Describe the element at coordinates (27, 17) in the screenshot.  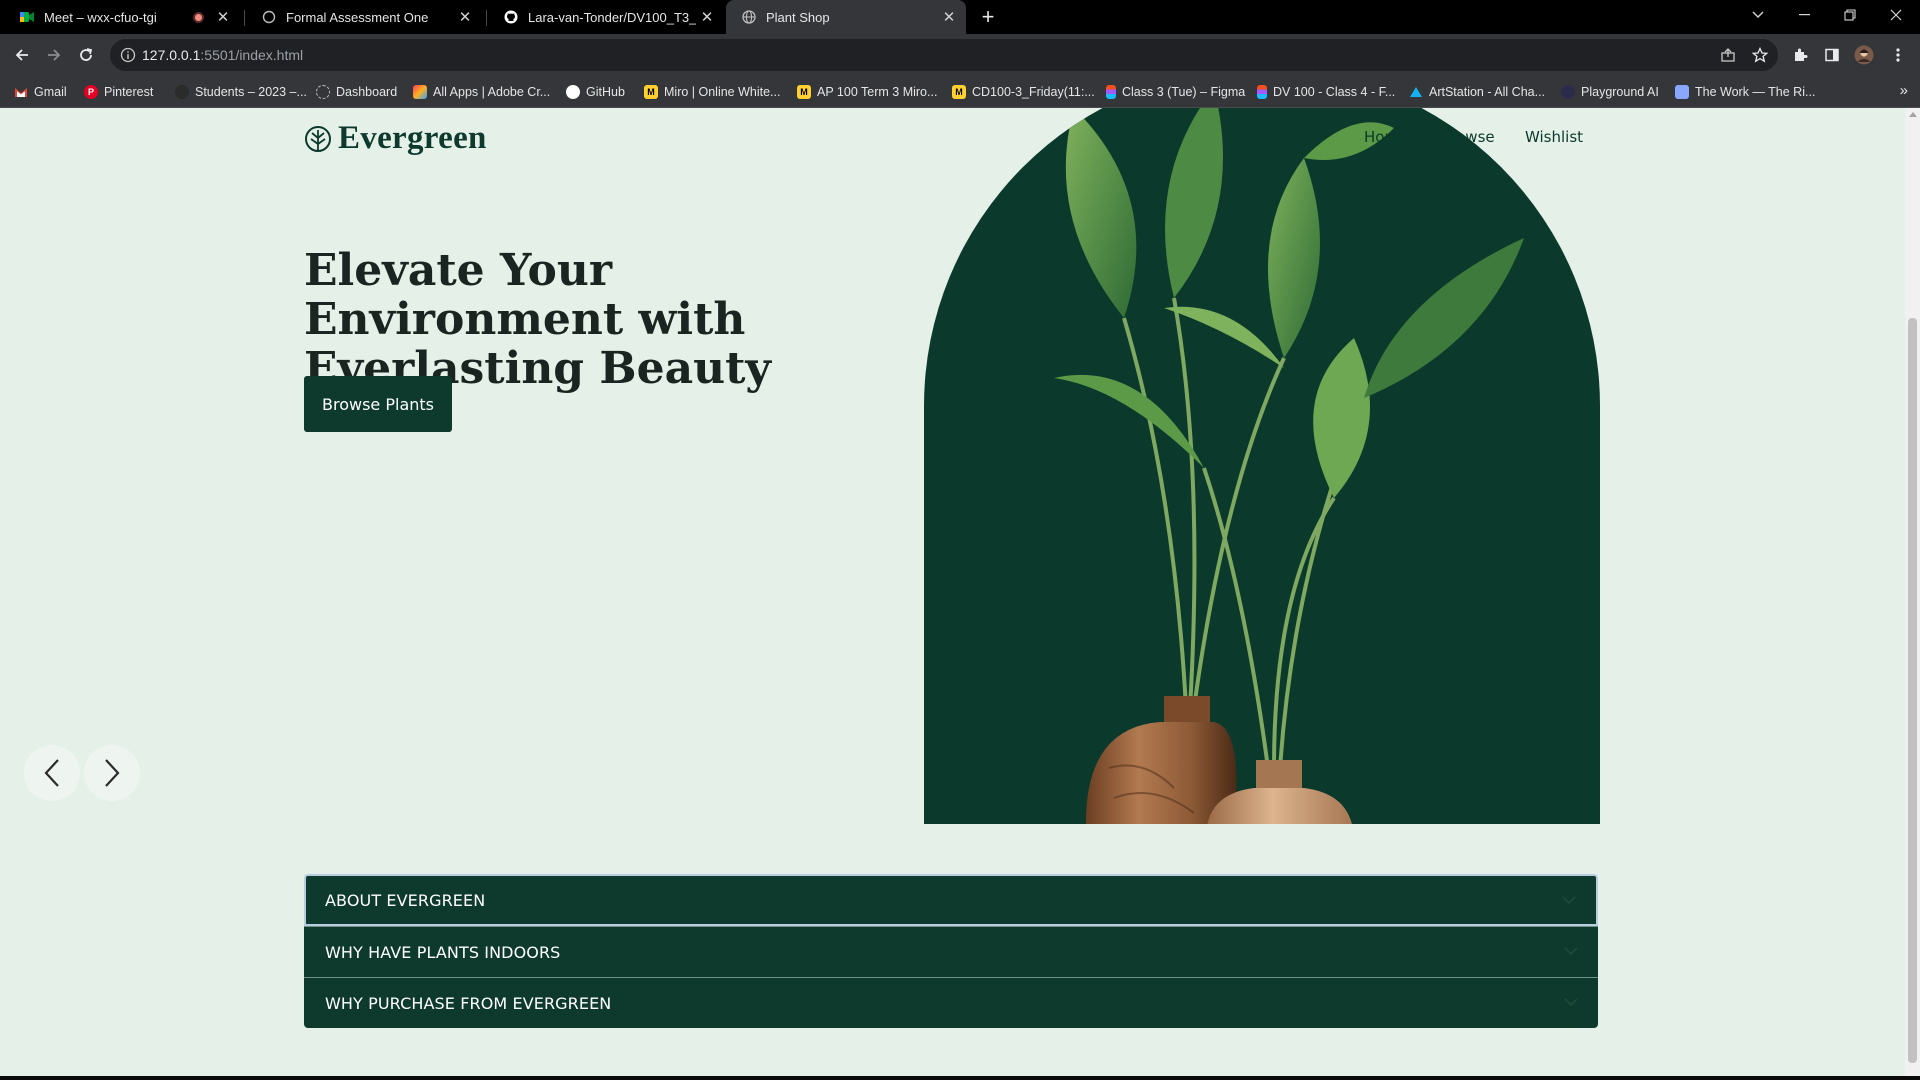
I see `google-meet-icon` at that location.